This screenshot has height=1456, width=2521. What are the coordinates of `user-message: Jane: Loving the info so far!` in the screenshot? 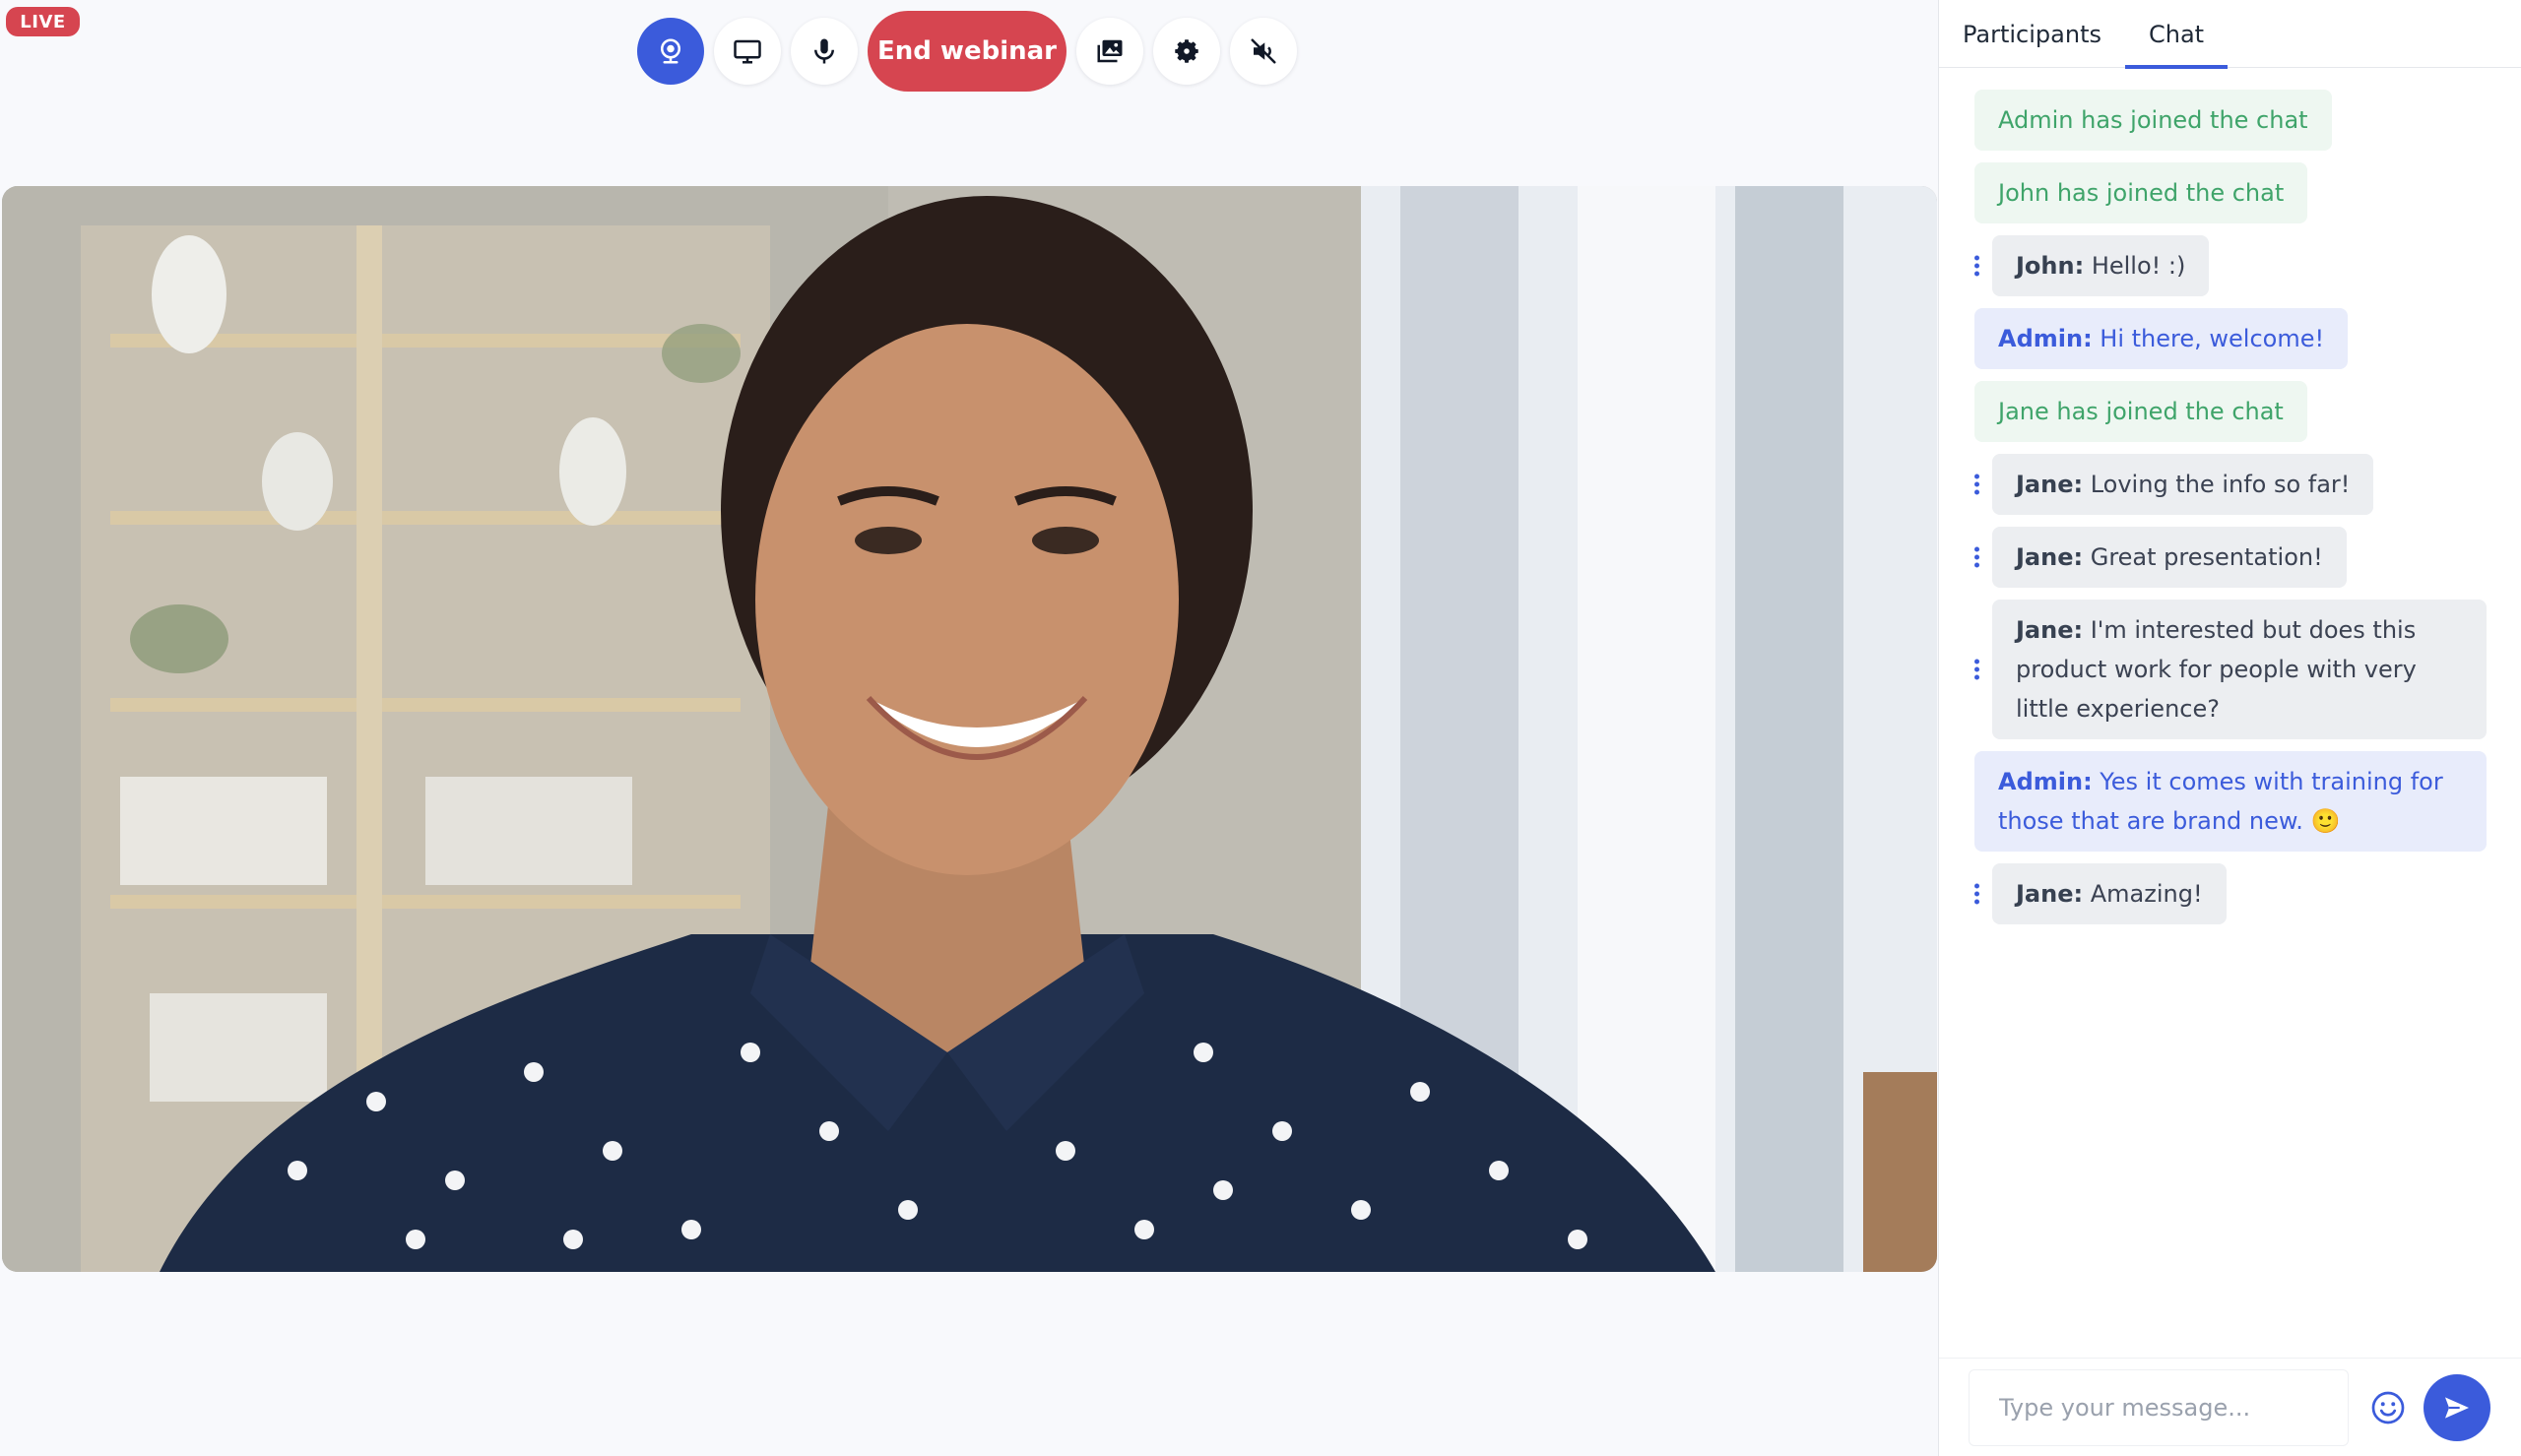 It's located at (2183, 484).